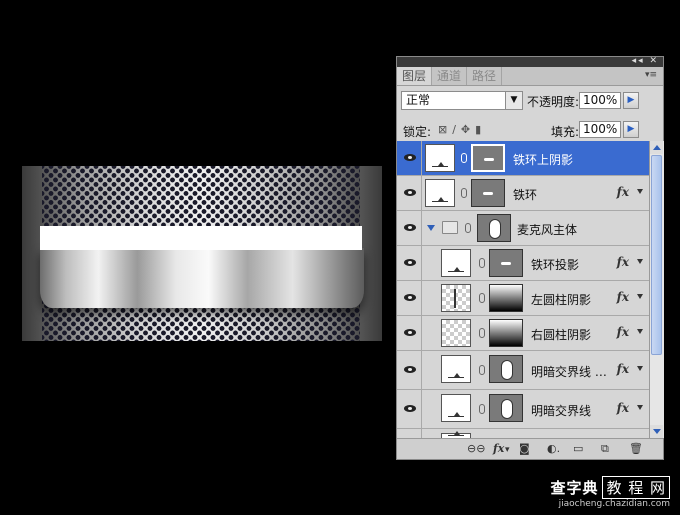  I want to click on layer-name: 铁环投影, so click(555, 265).